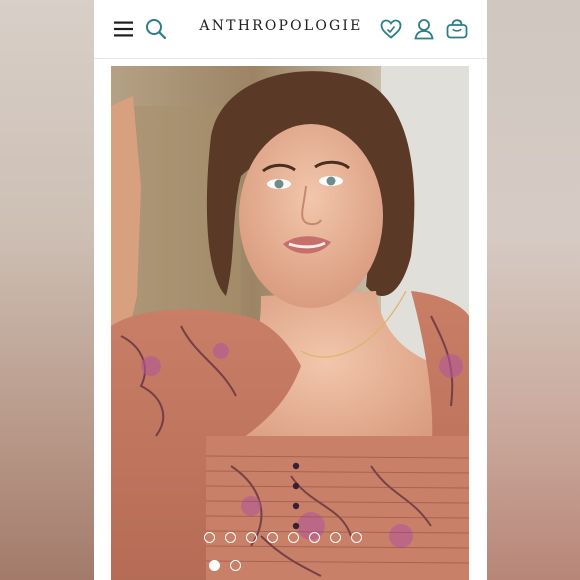  I want to click on menu-icon, so click(124, 29).